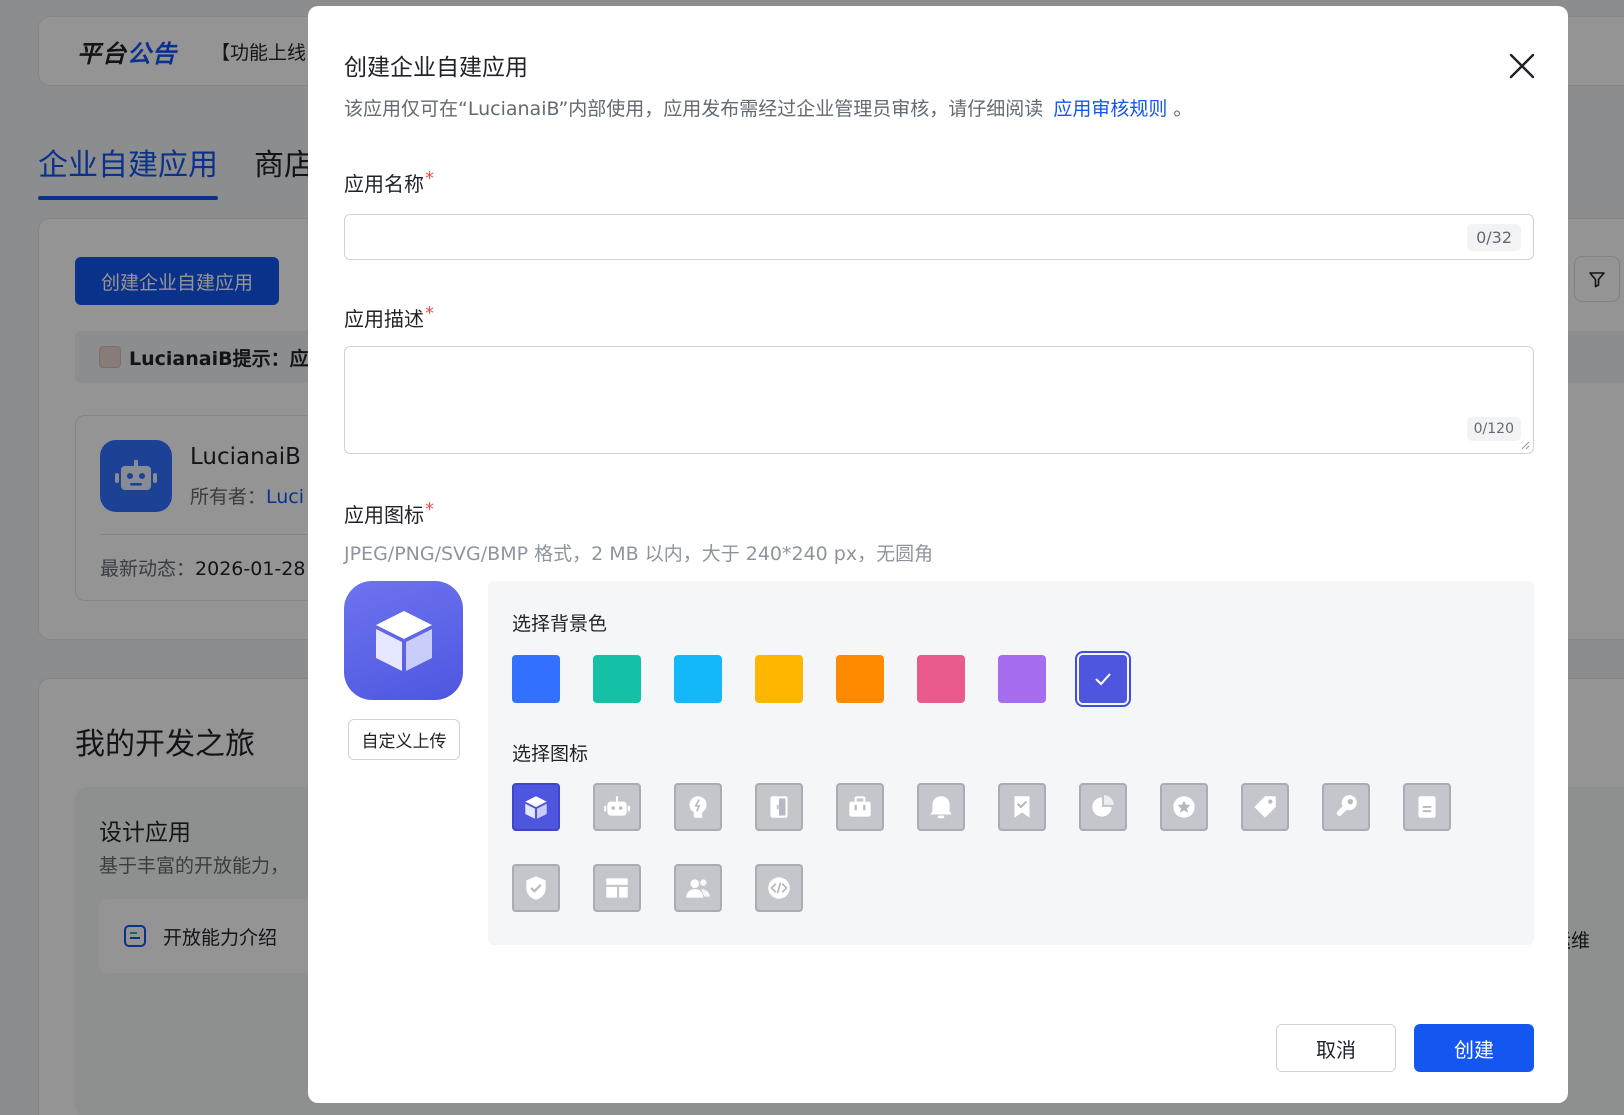 The width and height of the screenshot is (1624, 1115). I want to click on layout-icon, so click(617, 888).